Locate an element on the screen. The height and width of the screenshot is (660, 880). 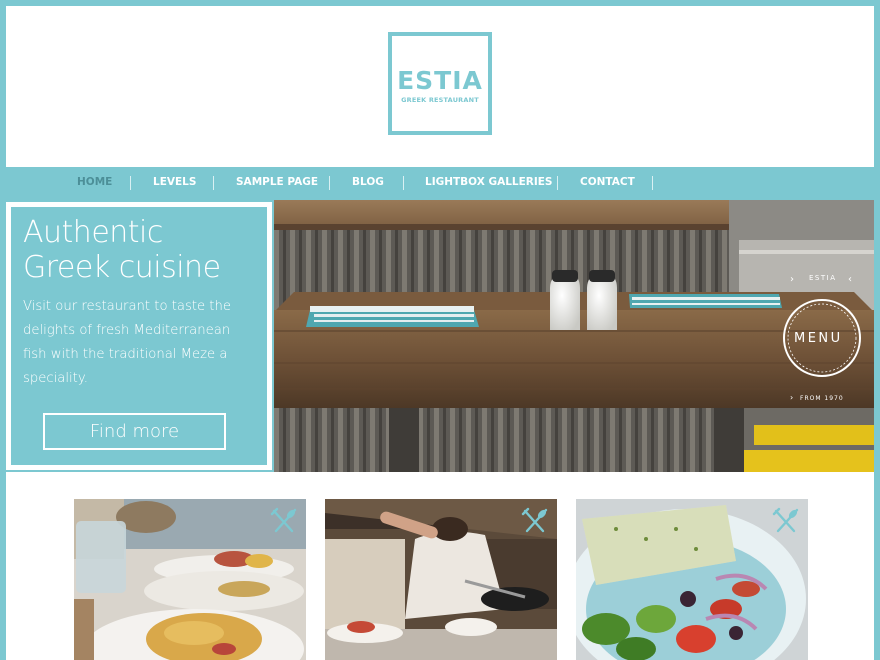
sign-bottom-chevron: › is located at coordinates (791, 397).